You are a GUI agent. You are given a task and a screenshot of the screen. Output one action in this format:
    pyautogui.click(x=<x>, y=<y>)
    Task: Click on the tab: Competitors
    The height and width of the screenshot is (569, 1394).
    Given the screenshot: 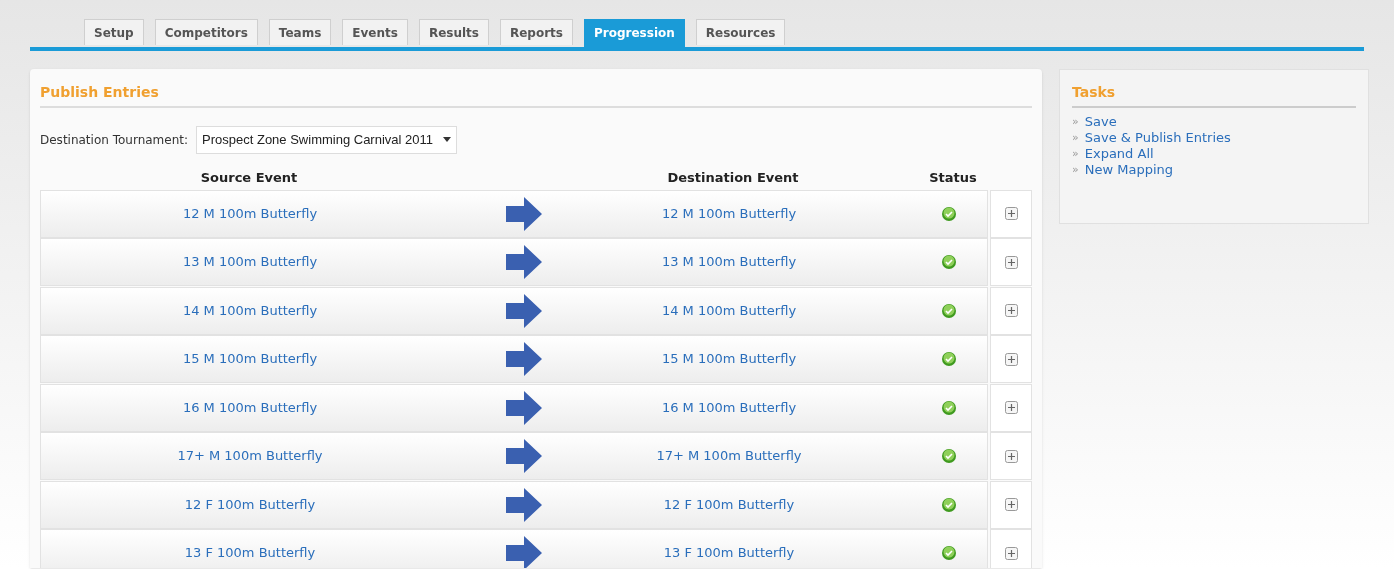 What is the action you would take?
    pyautogui.click(x=206, y=32)
    